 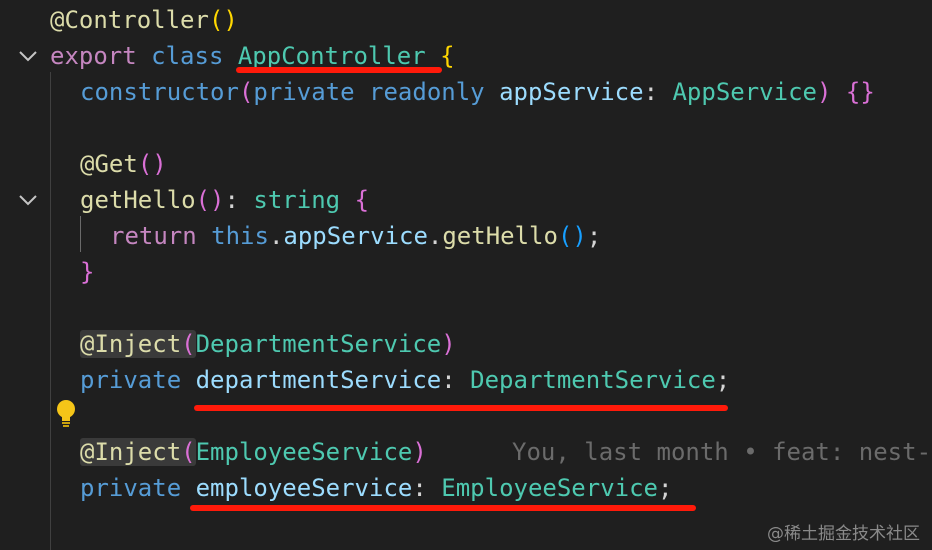 I want to click on keyword-constructor: constructor, so click(x=159, y=92).